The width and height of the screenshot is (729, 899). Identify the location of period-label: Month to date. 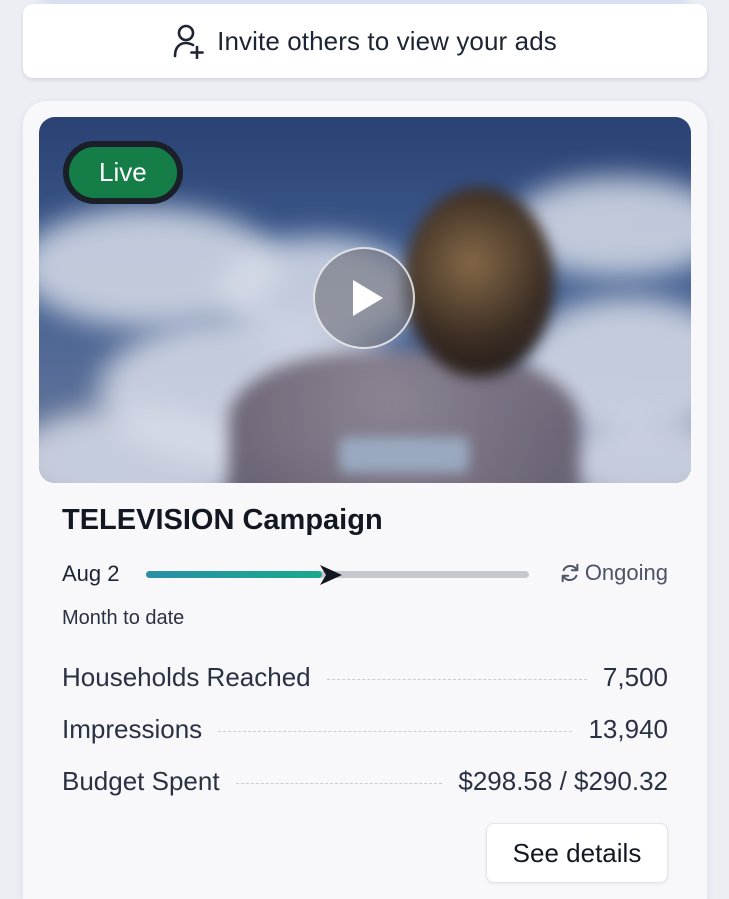
(123, 618).